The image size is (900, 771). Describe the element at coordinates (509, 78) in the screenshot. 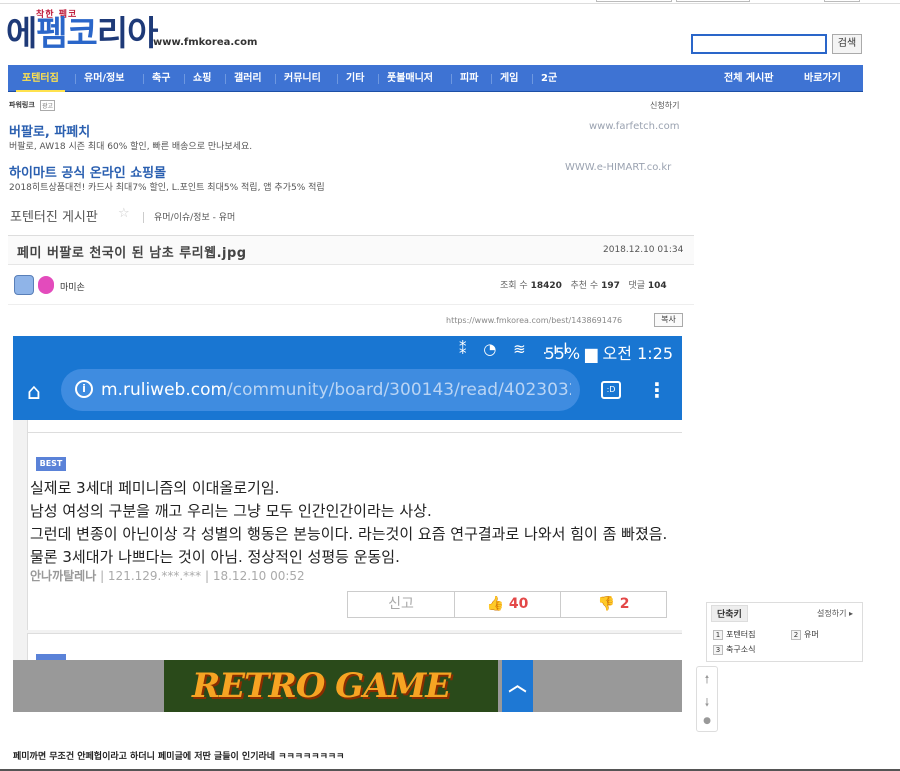

I see `nav-item-game: 게임` at that location.